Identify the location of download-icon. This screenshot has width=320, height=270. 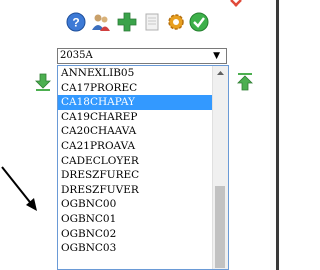
(43, 82).